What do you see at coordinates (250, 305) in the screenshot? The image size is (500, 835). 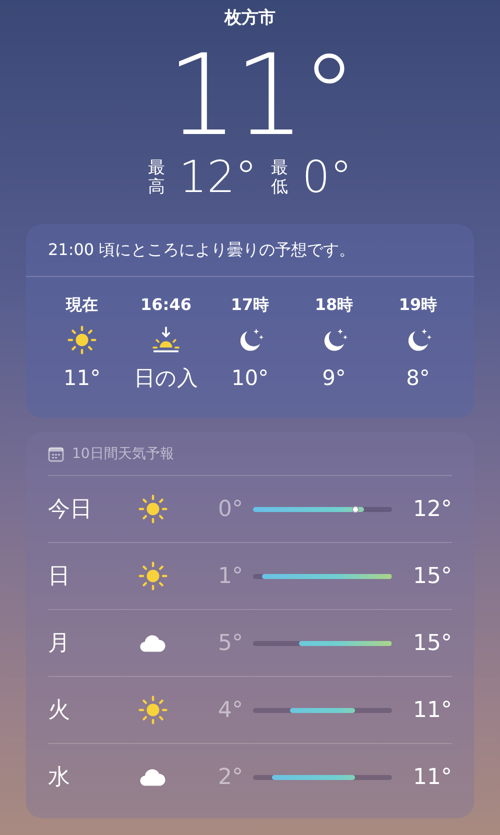 I see `hour-label: 17時` at bounding box center [250, 305].